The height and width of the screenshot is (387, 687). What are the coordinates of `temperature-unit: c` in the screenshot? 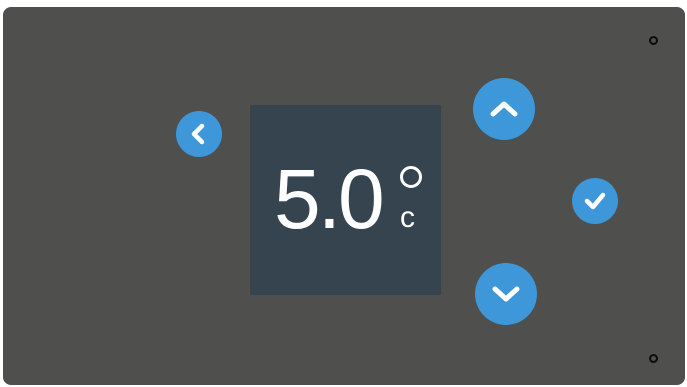 It's located at (407, 217).